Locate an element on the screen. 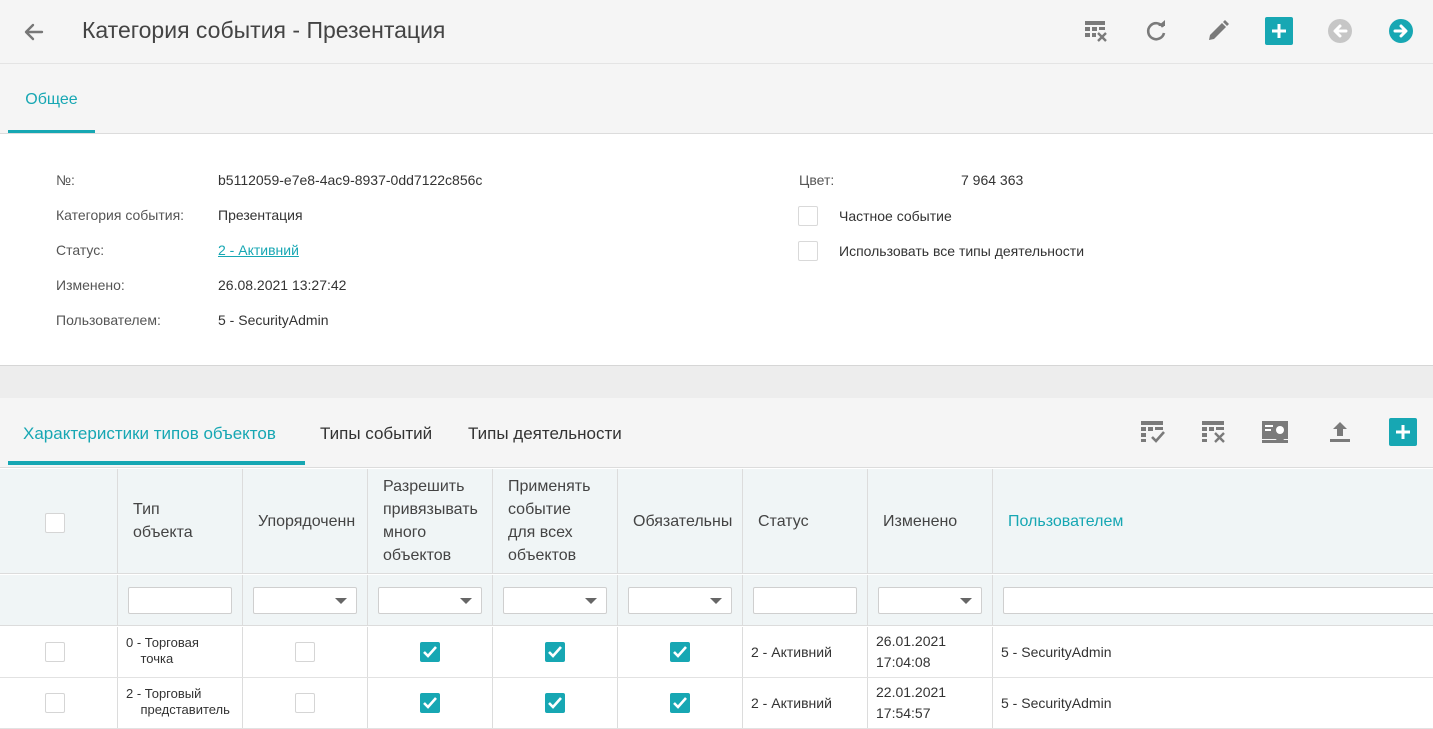  all-activity-types-checkbox is located at coordinates (808, 251).